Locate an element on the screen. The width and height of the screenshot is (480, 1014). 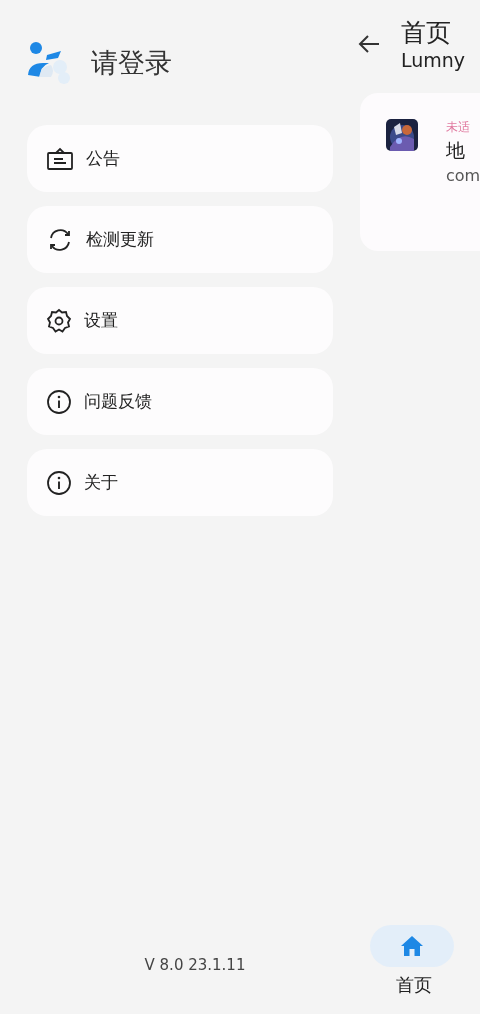
nav-label: 首页 is located at coordinates (414, 985).